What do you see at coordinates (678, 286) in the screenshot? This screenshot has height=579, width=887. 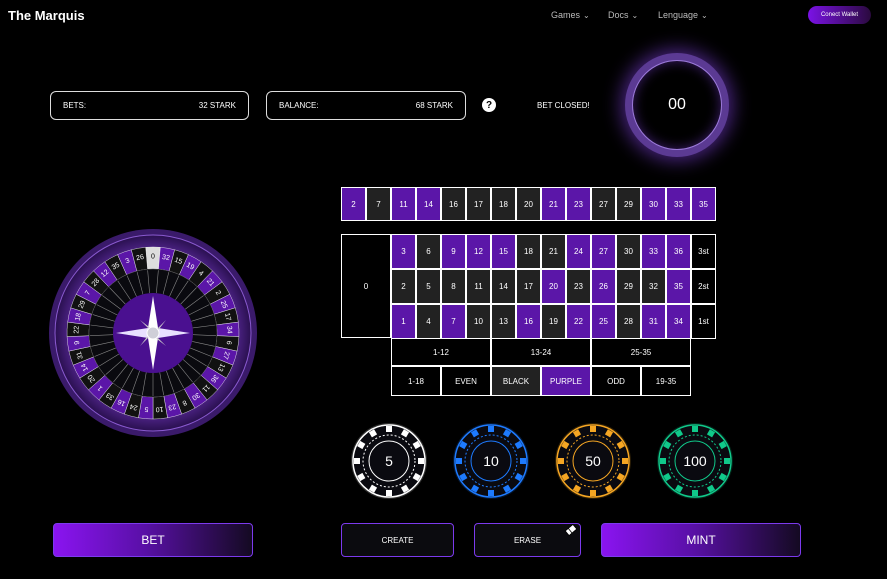 I see `number-cell: 35` at bounding box center [678, 286].